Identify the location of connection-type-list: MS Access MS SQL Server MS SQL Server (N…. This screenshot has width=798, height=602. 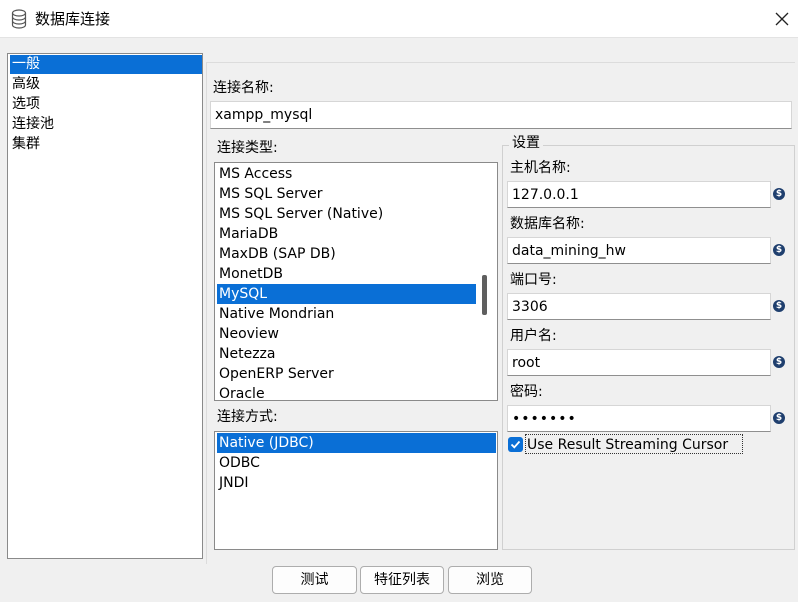
(356, 281).